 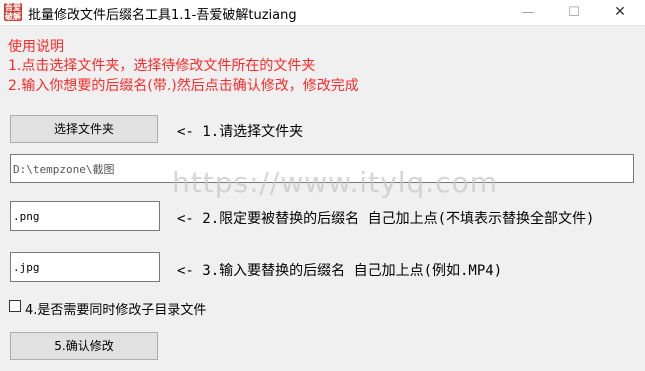 What do you see at coordinates (340, 271) in the screenshot?
I see `step3-hint: <- 3.输入要替换的后缀名 自己加上点(例如.MP4)` at bounding box center [340, 271].